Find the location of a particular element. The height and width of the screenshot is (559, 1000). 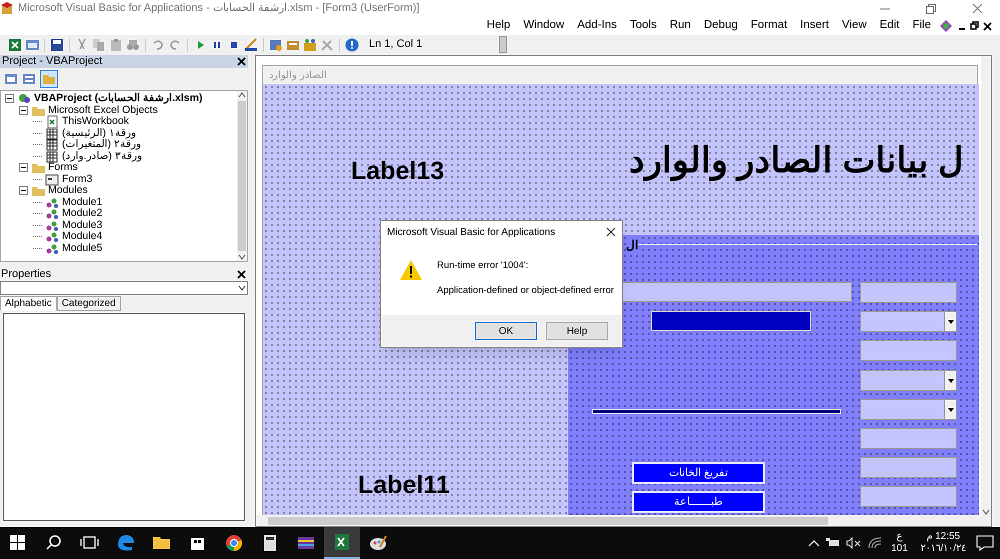

cursor-position: Ln 1, Col 1 is located at coordinates (396, 44).